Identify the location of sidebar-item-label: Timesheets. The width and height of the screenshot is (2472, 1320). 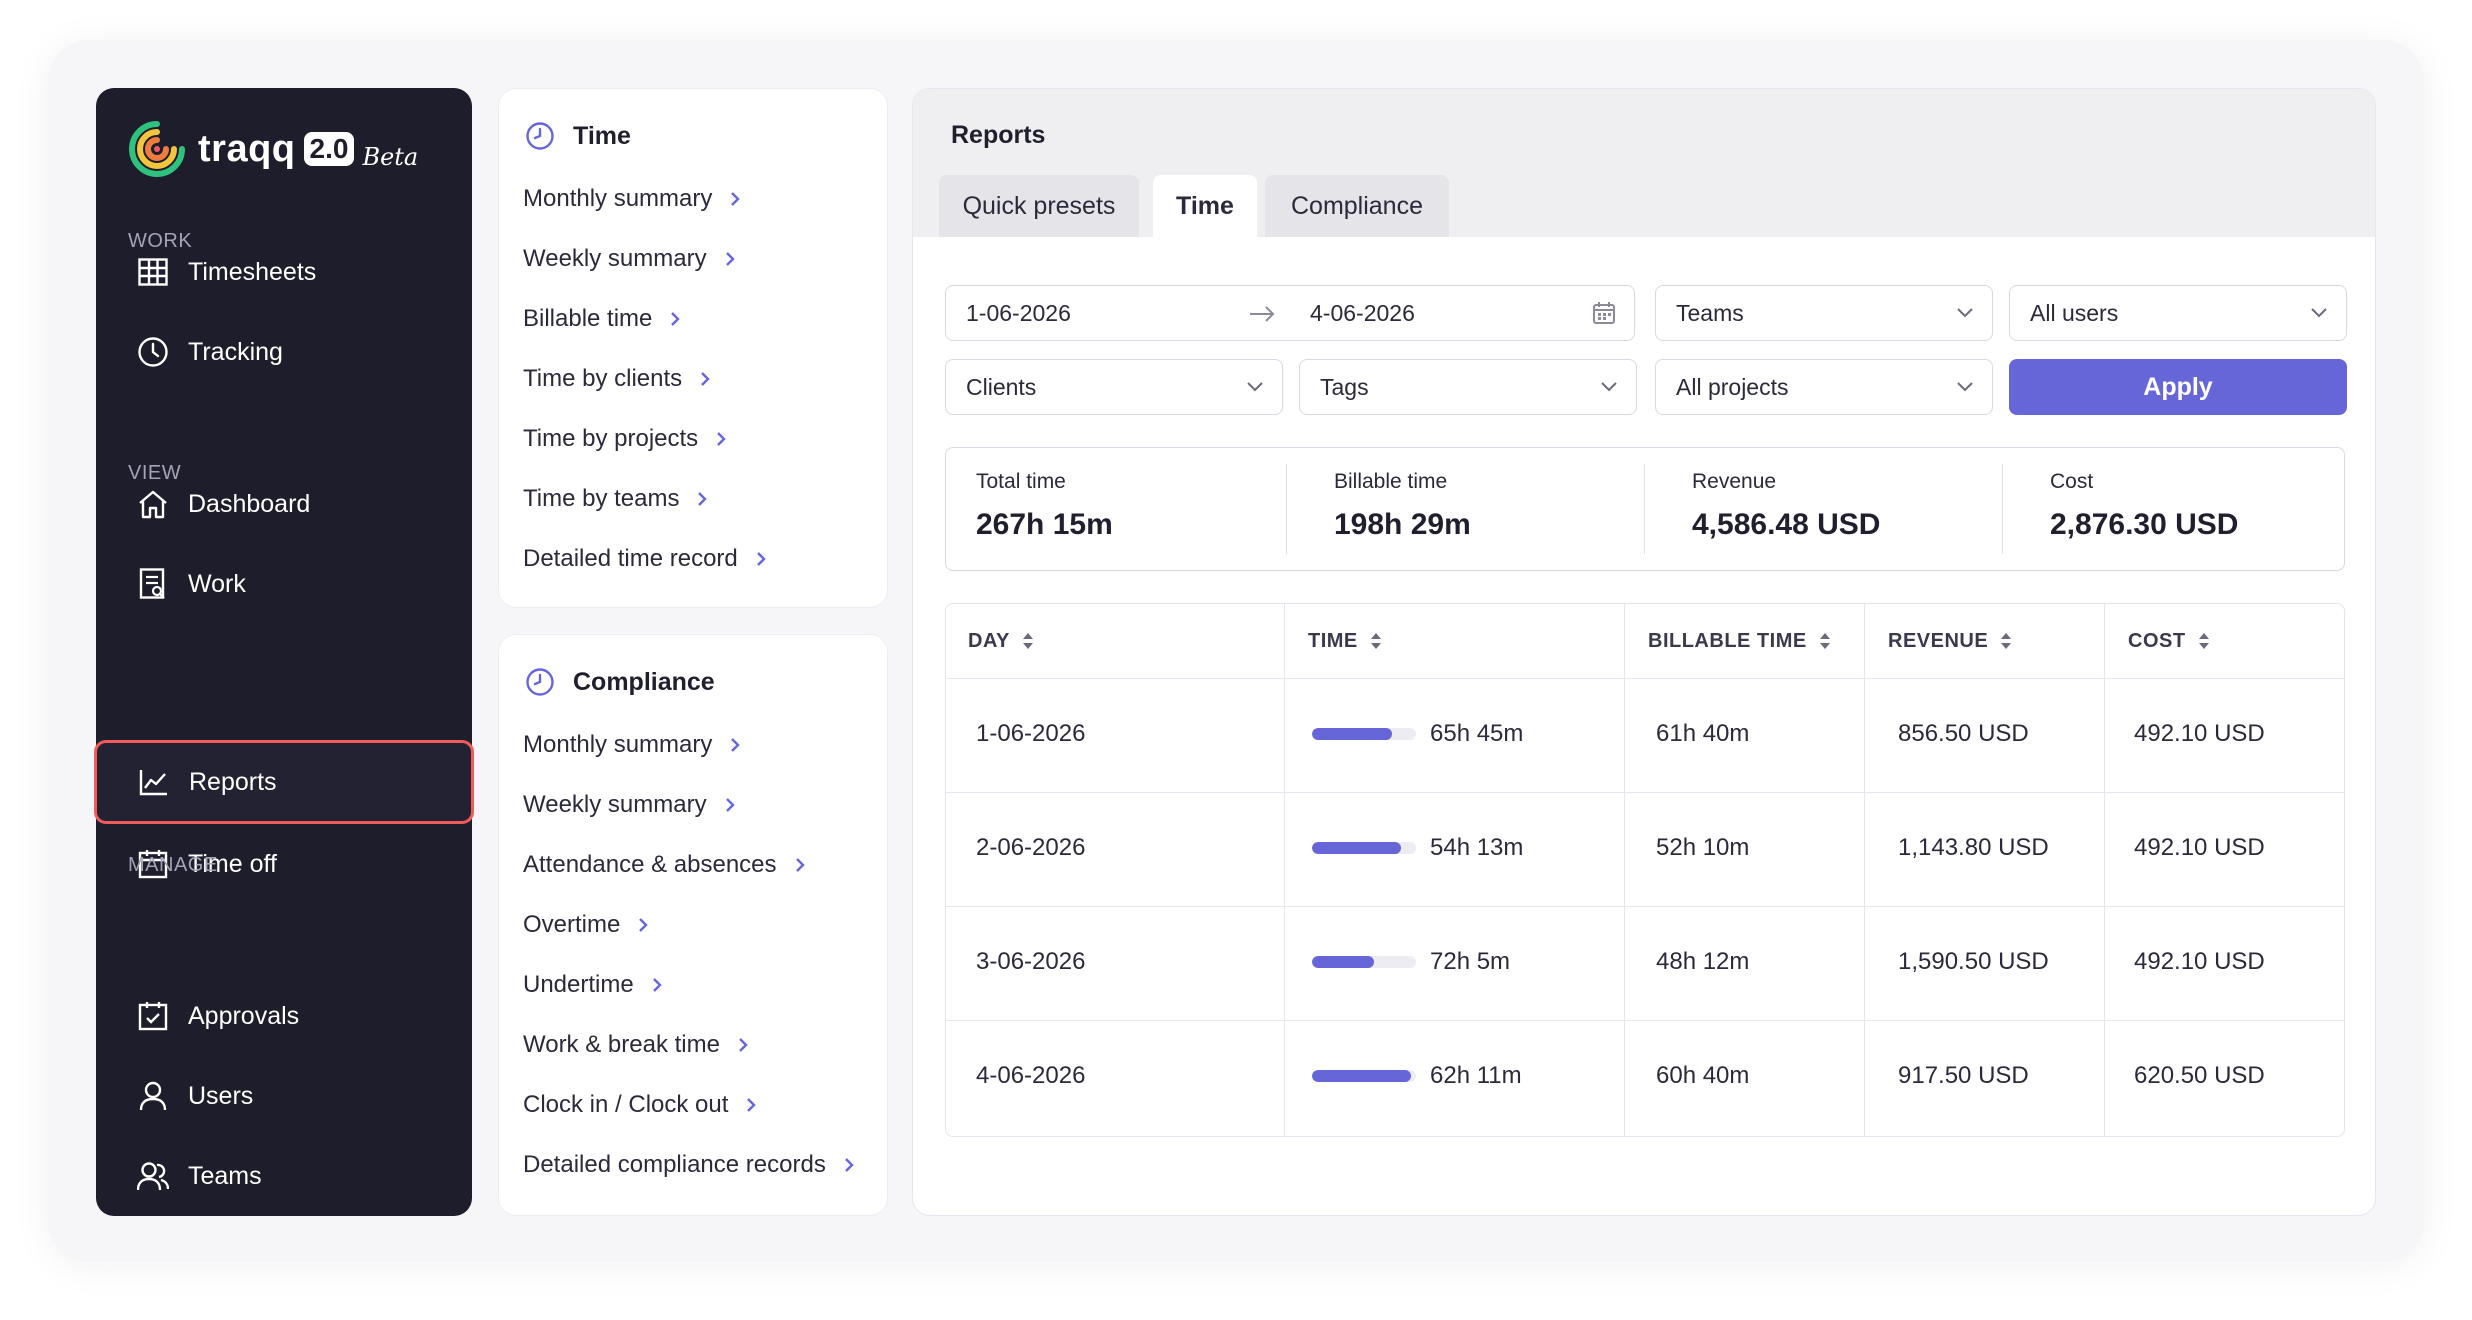
(252, 271).